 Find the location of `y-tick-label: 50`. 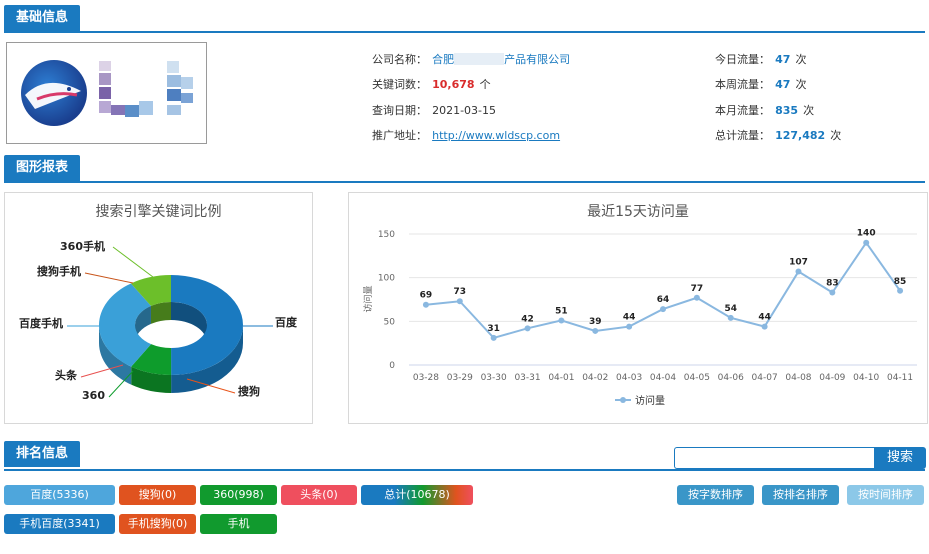

y-tick-label: 50 is located at coordinates (390, 322).